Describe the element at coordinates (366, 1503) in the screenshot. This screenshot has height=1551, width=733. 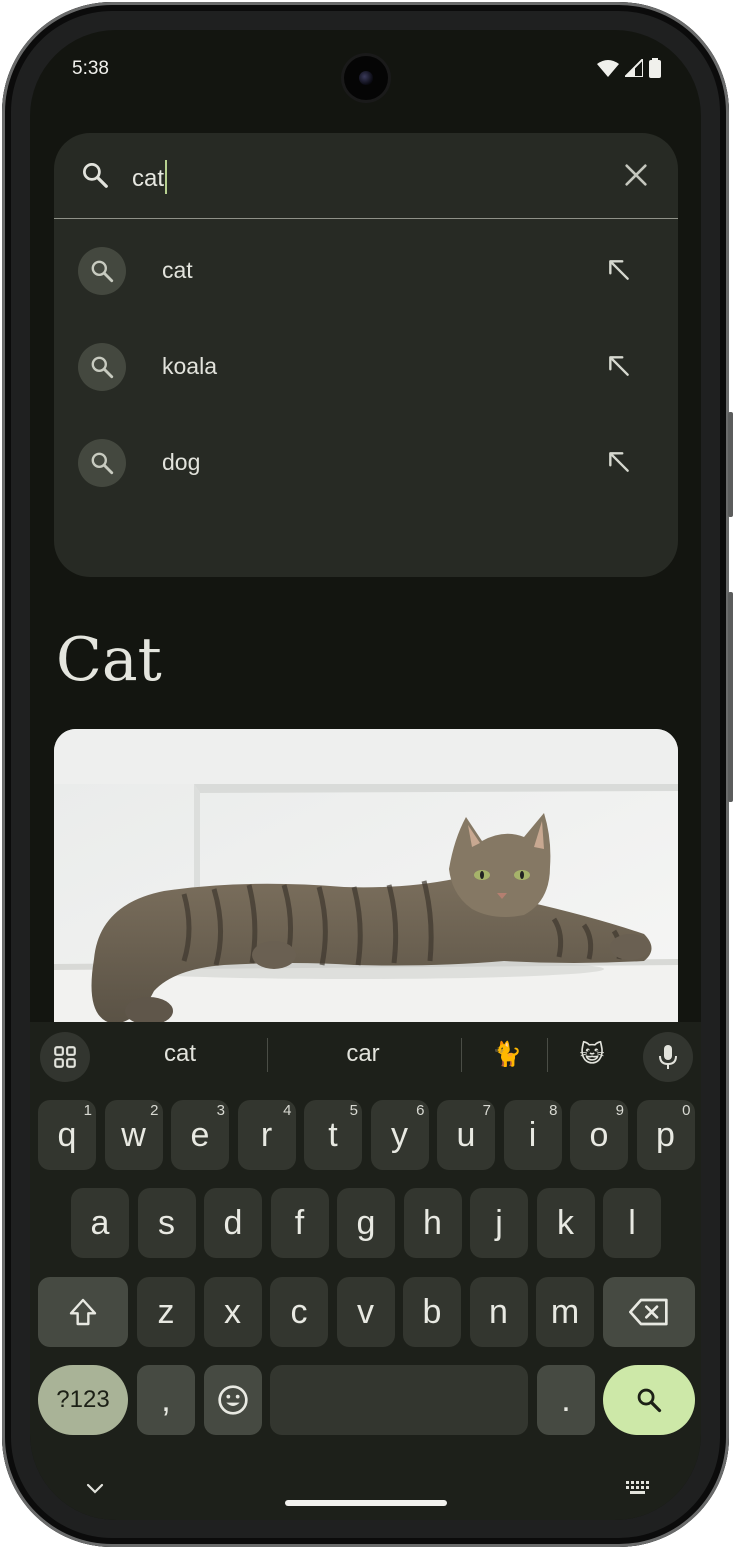
I see `gesture-home-bar` at that location.